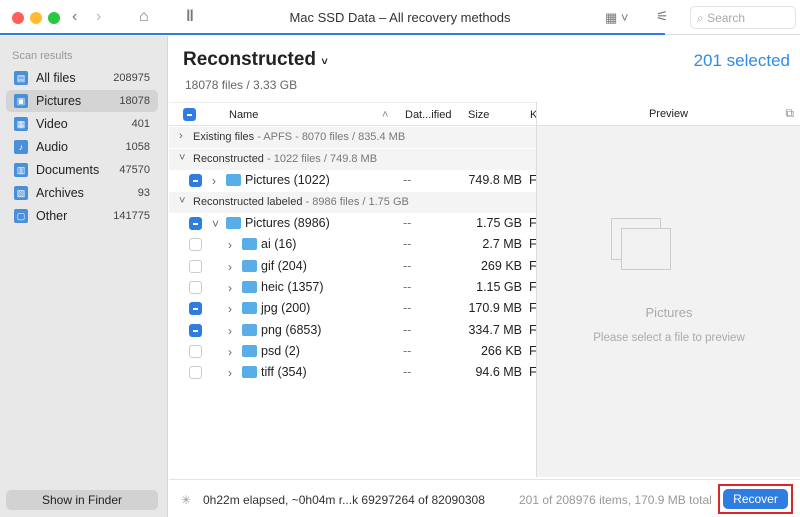 Image resolution: width=800 pixels, height=517 pixels. What do you see at coordinates (669, 338) in the screenshot?
I see `preview-hint: Please select a file to preview` at bounding box center [669, 338].